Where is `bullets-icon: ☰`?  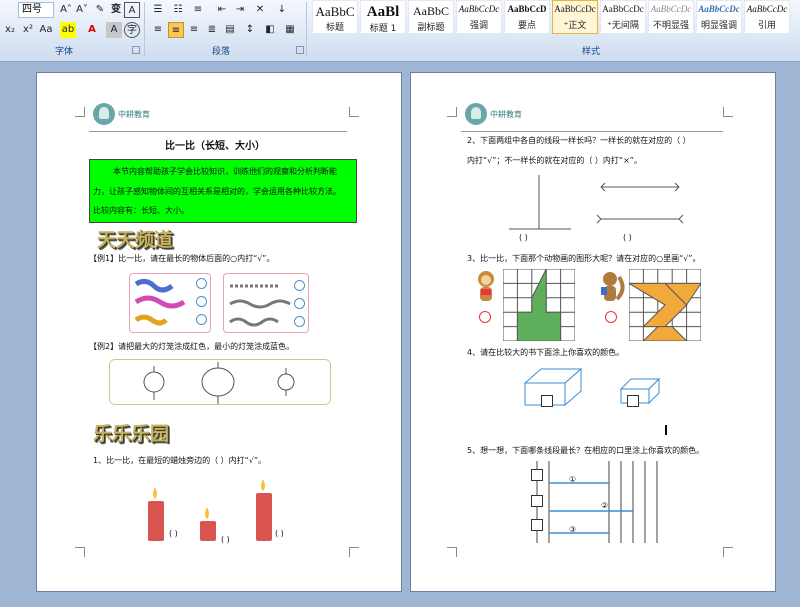 bullets-icon: ☰ is located at coordinates (158, 10).